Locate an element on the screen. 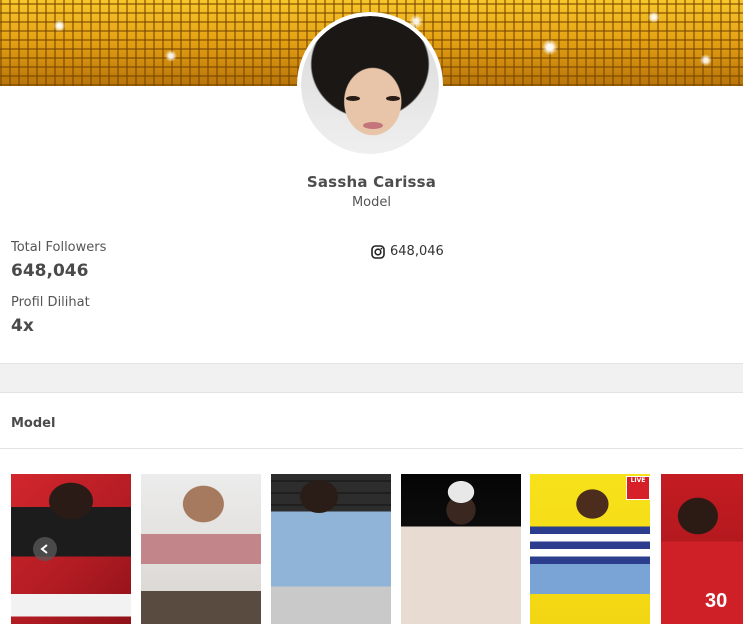 The image size is (743, 635). followers-label: Total Followers is located at coordinates (59, 247).